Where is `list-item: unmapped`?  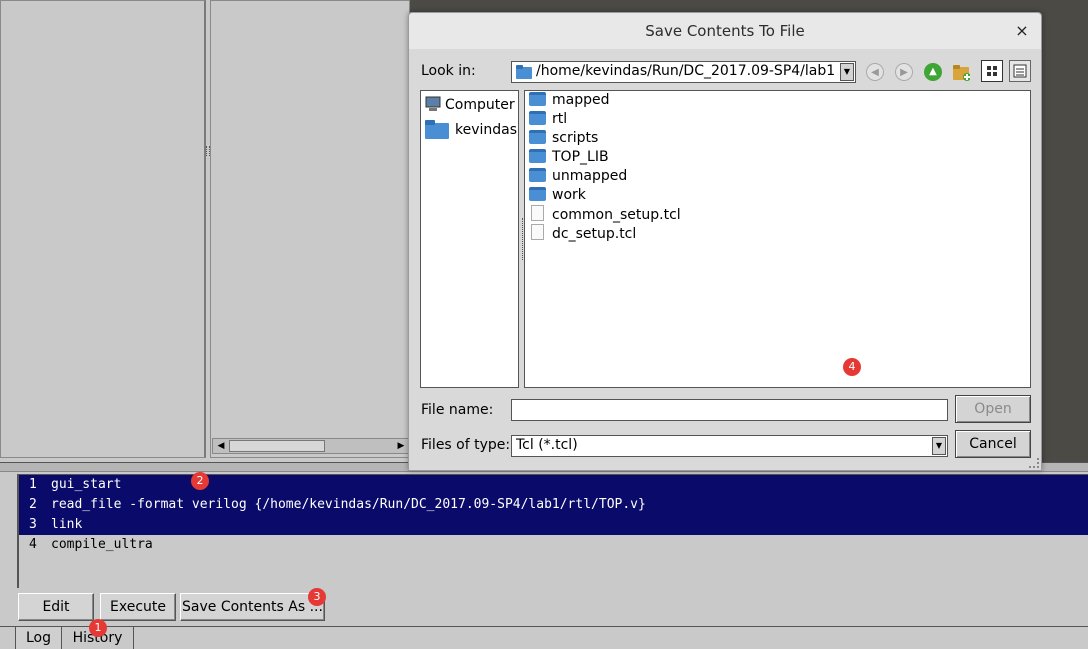
list-item: unmapped is located at coordinates (578, 176).